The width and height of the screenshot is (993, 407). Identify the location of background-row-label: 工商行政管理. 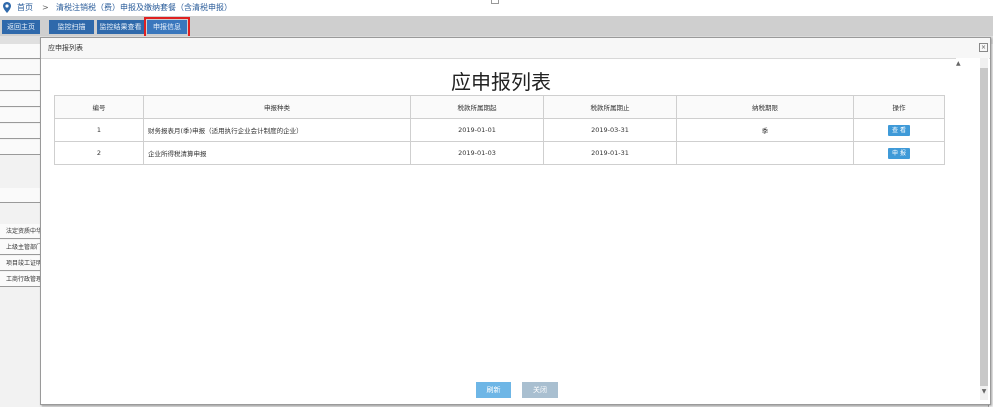
(21, 279).